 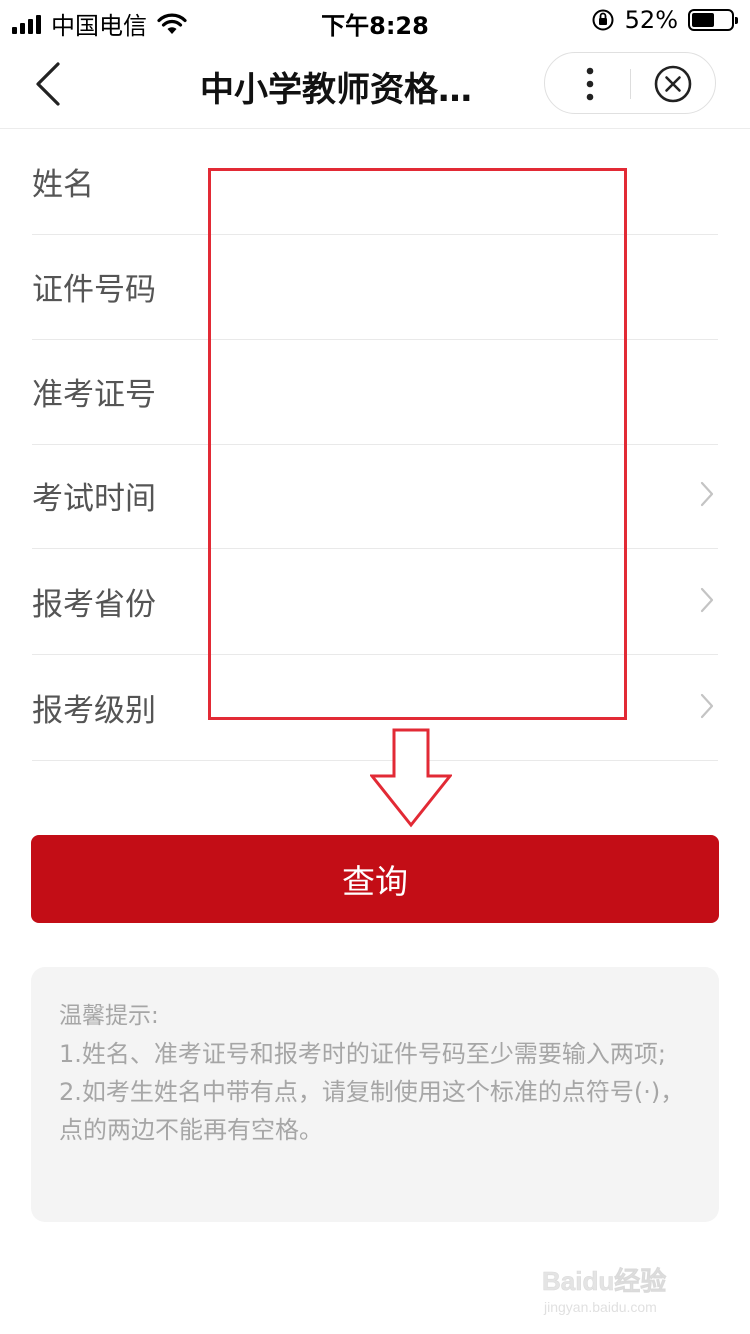 I want to click on mini-program-capsule, so click(x=630, y=83).